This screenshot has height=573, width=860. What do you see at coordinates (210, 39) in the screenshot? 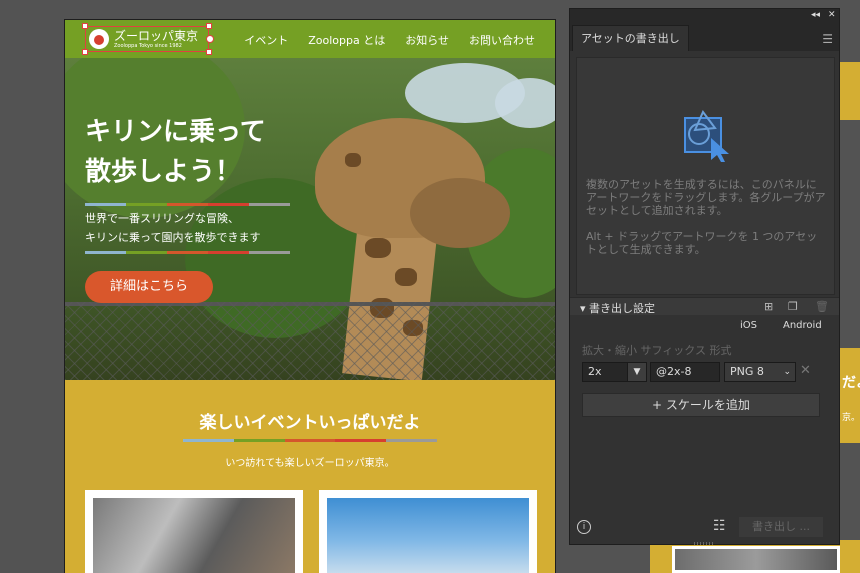
I see `rotate-handle` at bounding box center [210, 39].